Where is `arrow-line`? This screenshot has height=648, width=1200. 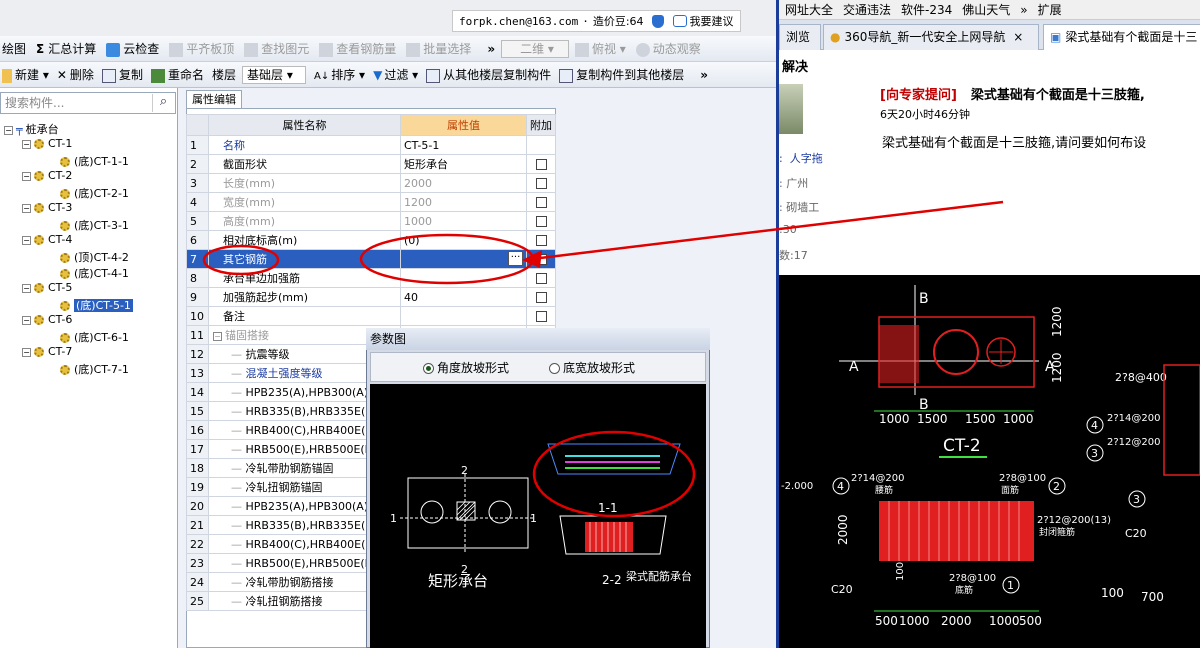
arrow-line is located at coordinates (767, 230).